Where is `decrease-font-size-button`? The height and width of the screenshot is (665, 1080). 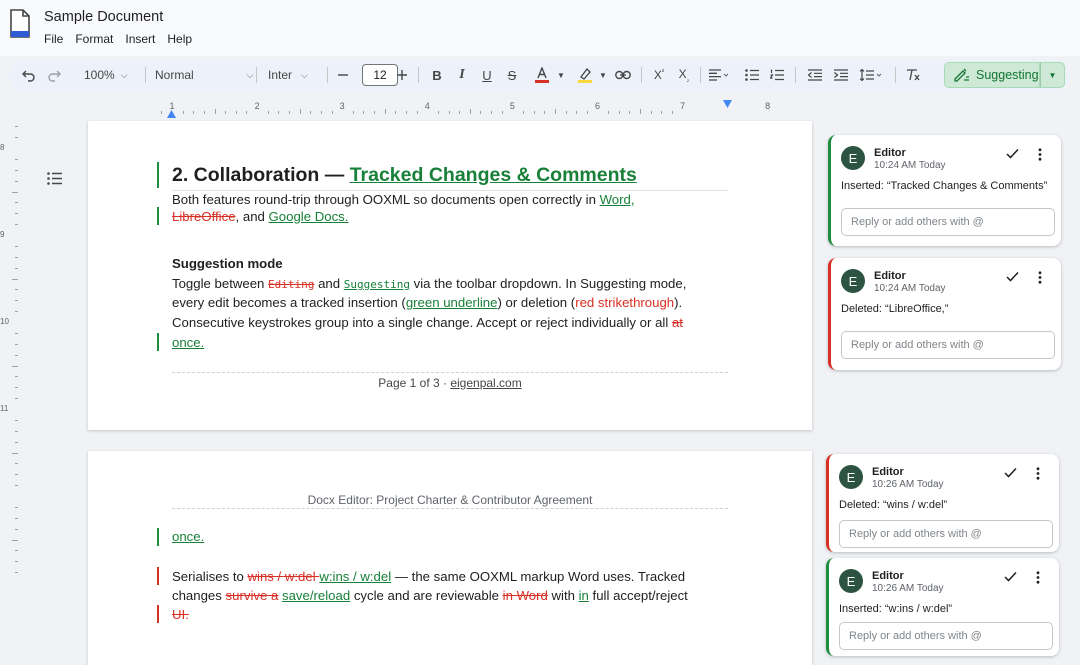
decrease-font-size-button is located at coordinates (343, 75).